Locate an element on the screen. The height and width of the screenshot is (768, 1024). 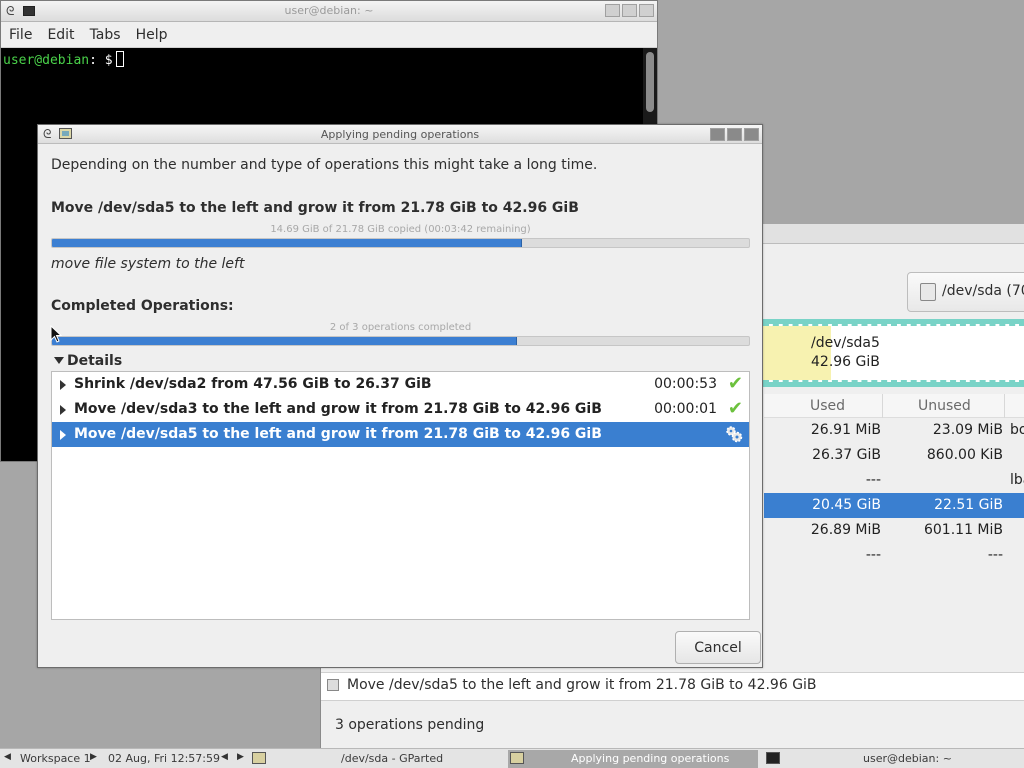
gparted-statusbar: 3 operations pending is located at coordinates (672, 724).